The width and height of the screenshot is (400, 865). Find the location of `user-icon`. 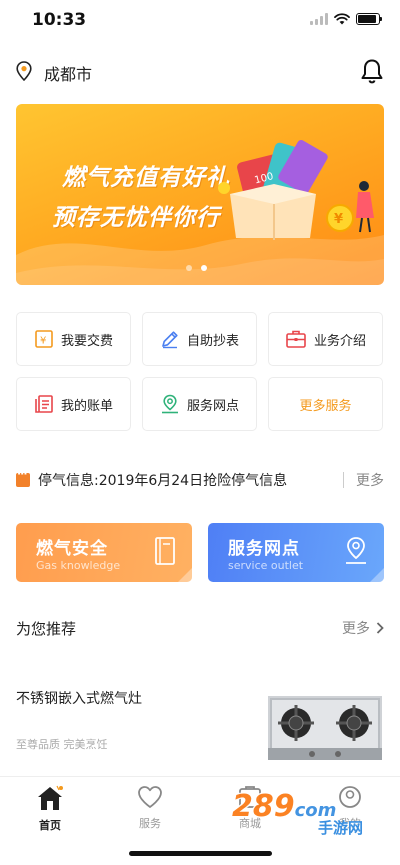

user-icon is located at coordinates (350, 797).